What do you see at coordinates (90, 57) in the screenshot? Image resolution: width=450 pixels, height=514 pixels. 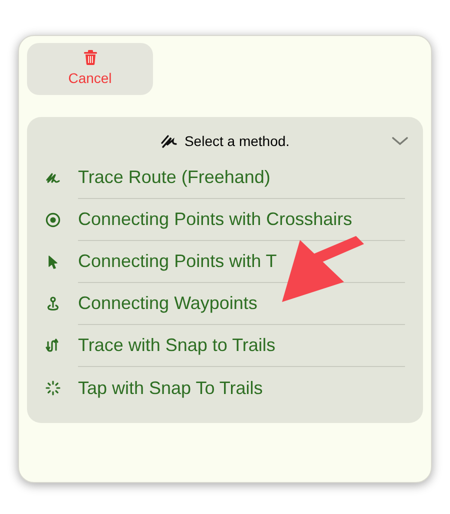 I see `trash-icon` at bounding box center [90, 57].